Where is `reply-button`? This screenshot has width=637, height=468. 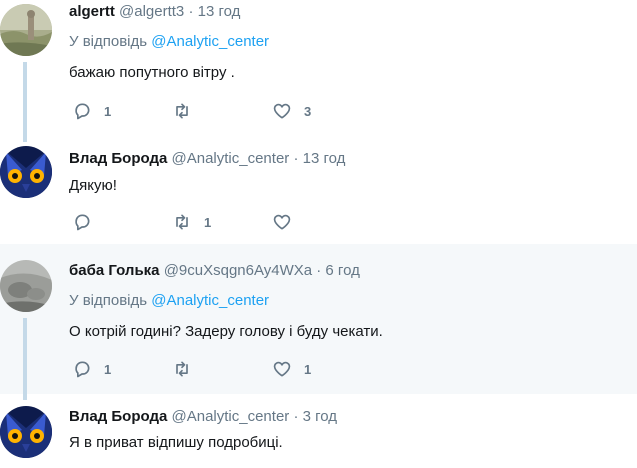
reply-button is located at coordinates (88, 222).